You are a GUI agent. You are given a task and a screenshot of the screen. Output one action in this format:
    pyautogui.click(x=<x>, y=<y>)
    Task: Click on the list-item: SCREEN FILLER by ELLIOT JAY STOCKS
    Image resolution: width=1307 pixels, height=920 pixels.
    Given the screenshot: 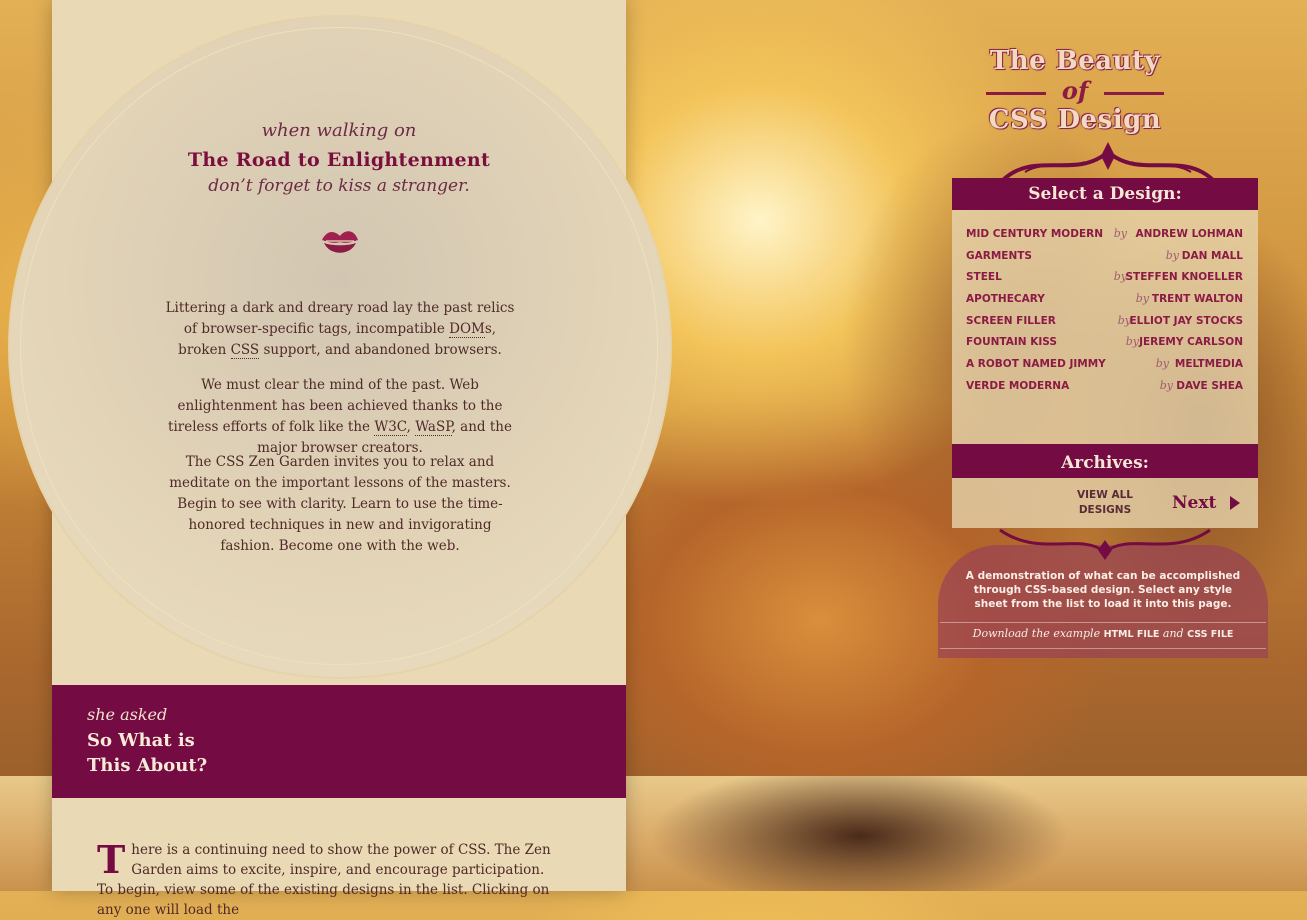 What is the action you would take?
    pyautogui.click(x=1104, y=322)
    